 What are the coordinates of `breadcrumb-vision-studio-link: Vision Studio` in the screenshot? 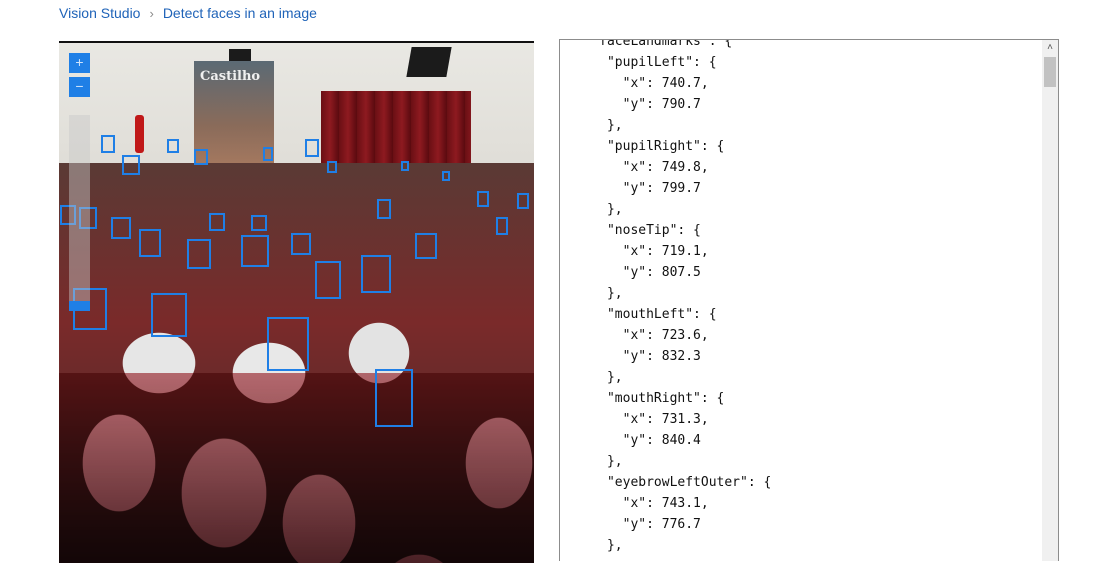 It's located at (99, 13).